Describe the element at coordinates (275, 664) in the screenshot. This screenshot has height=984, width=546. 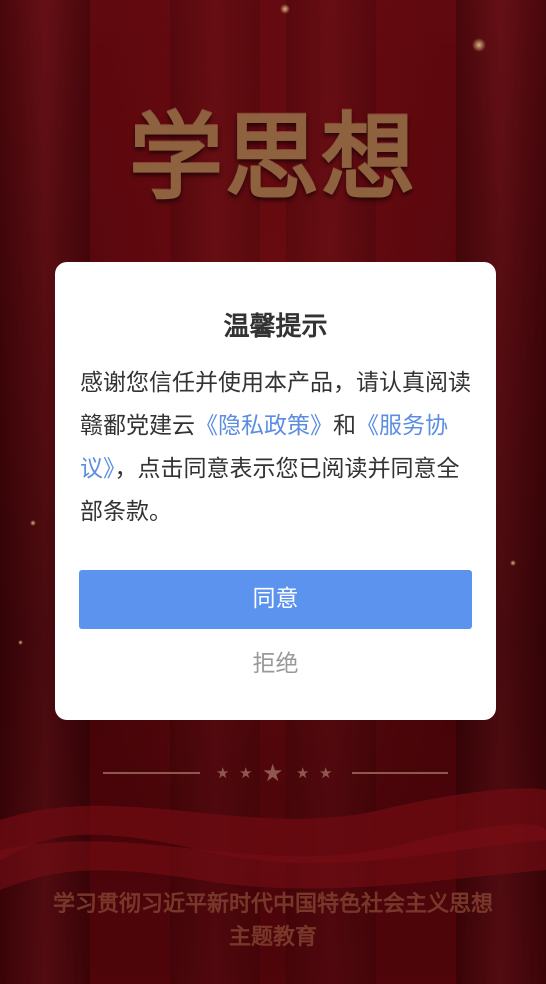
I see `refuse-button: 拒绝` at that location.